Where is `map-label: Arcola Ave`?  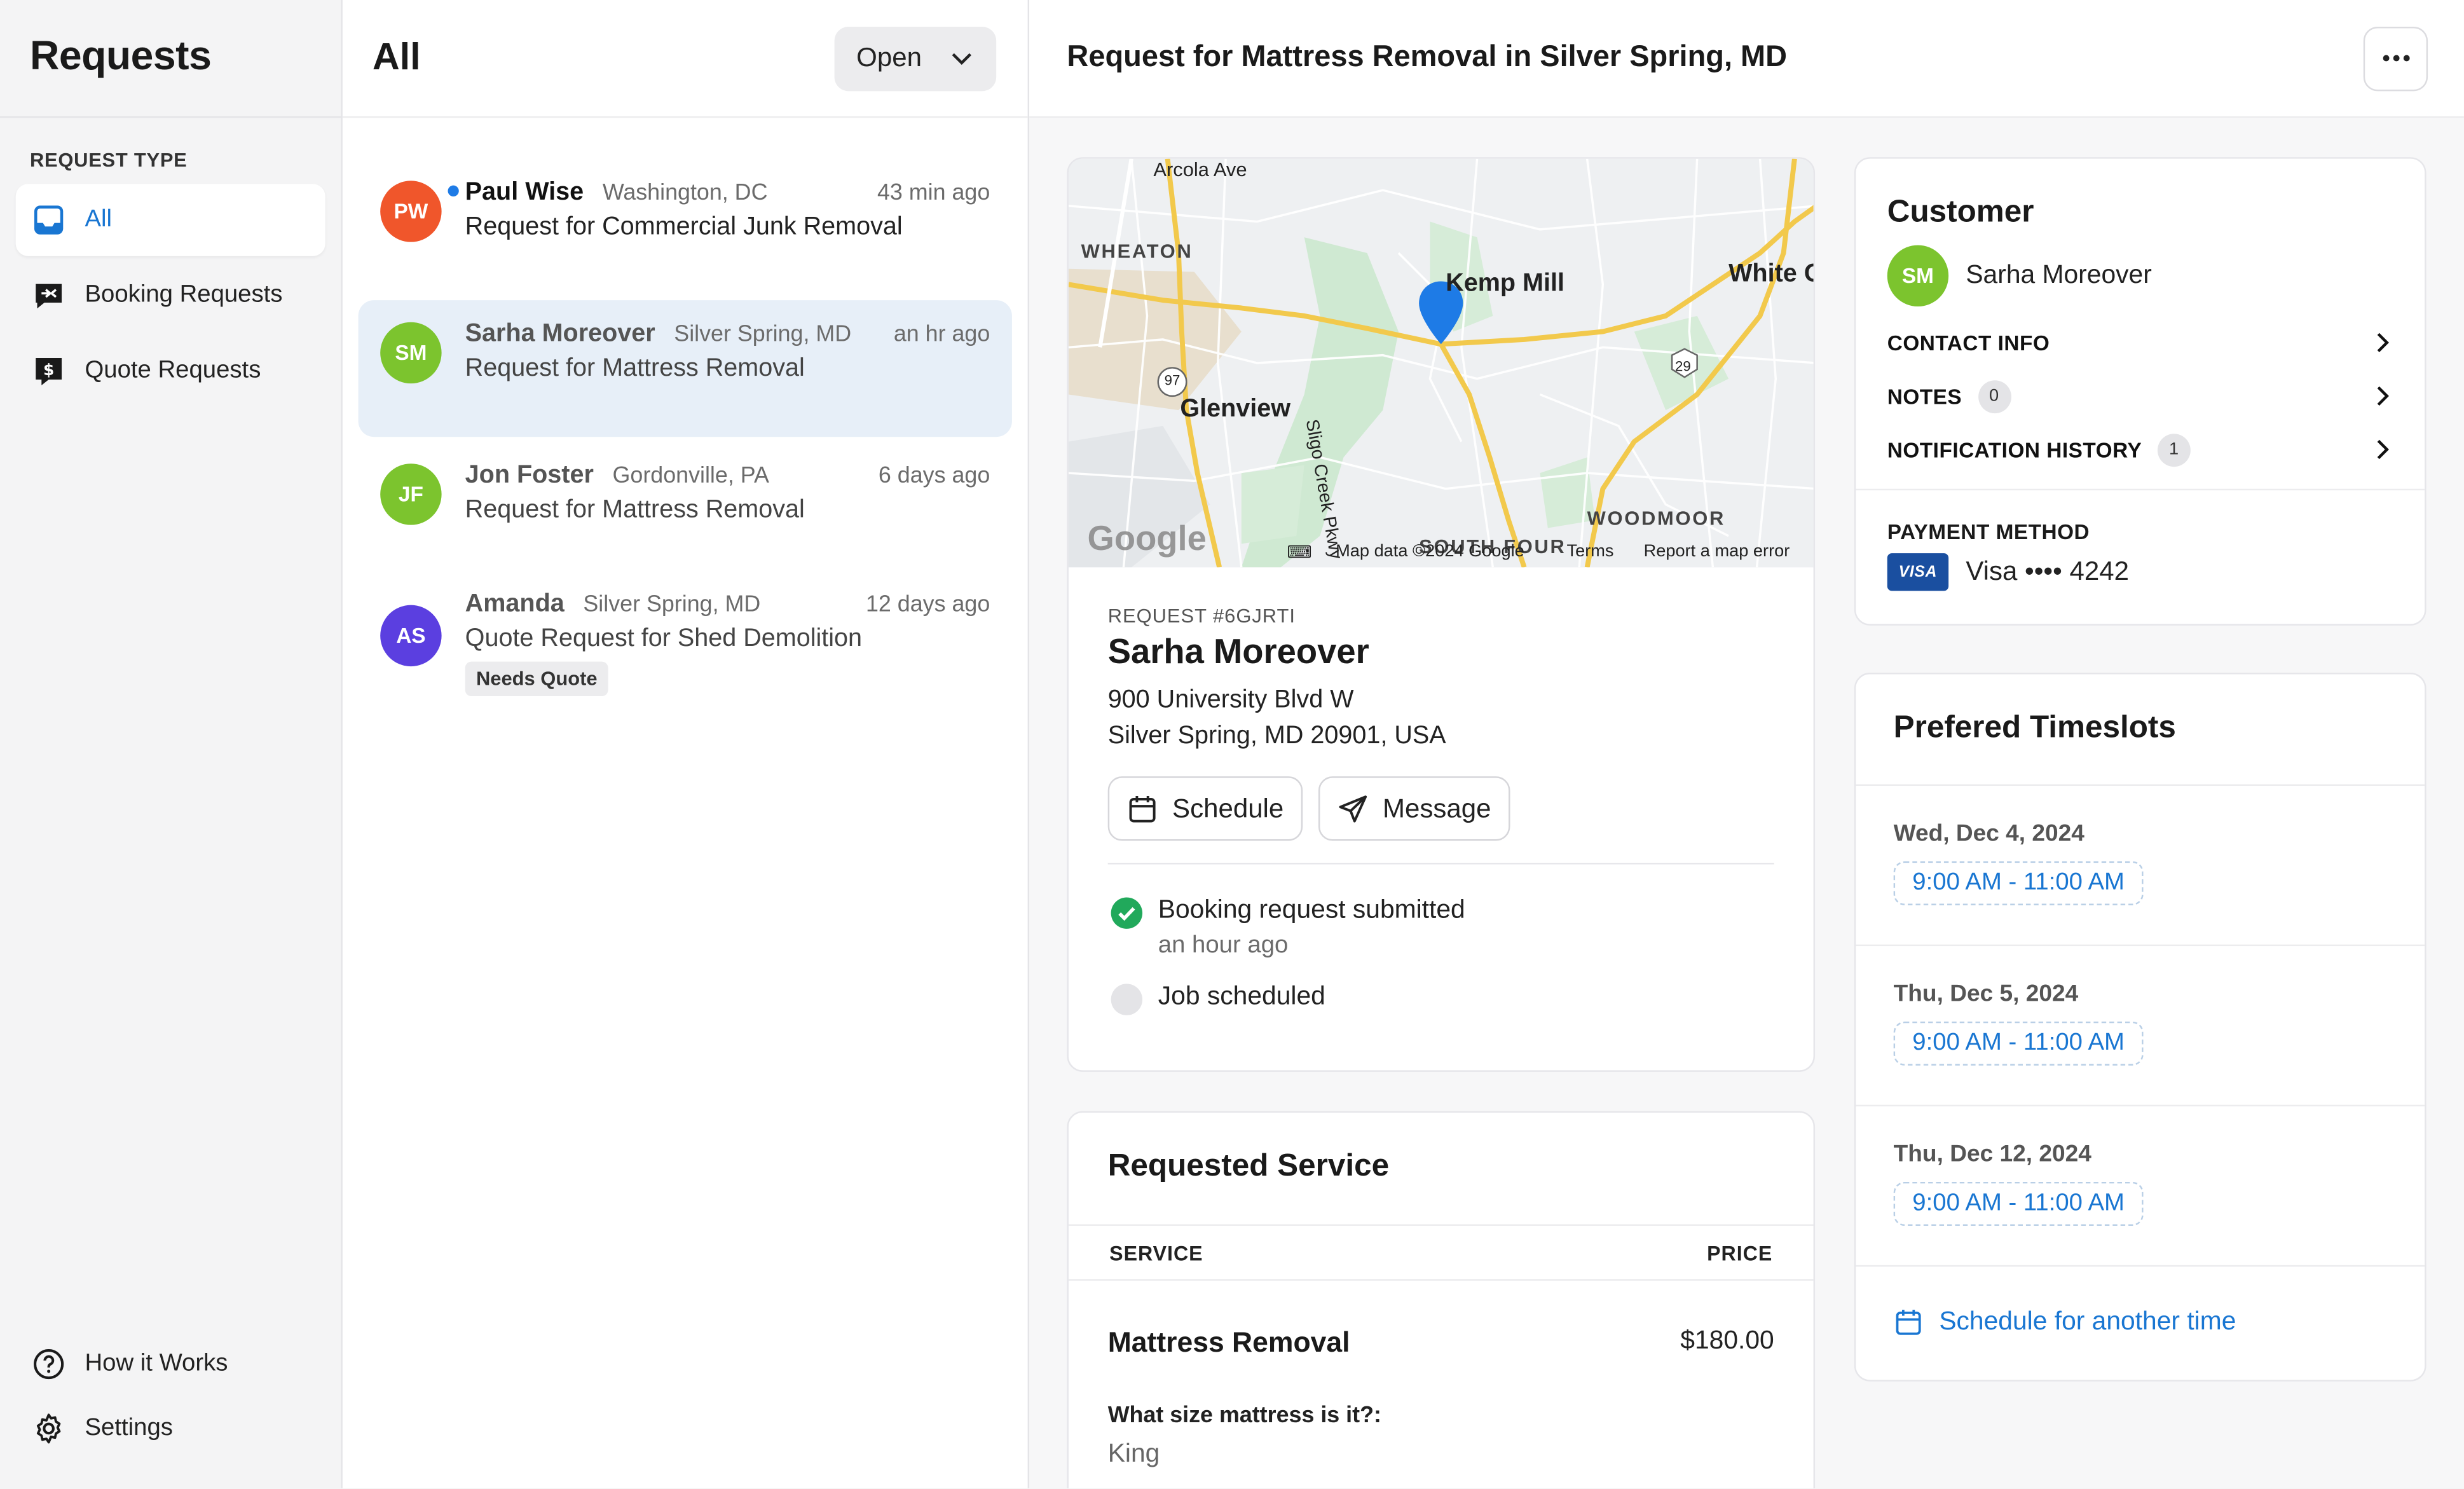 map-label: Arcola Ave is located at coordinates (1200, 169).